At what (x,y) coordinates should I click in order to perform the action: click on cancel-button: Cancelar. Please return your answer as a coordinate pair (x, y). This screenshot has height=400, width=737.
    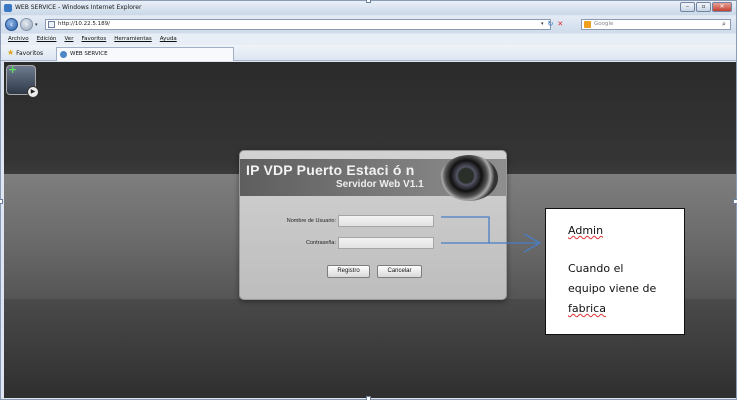
    Looking at the image, I should click on (399, 271).